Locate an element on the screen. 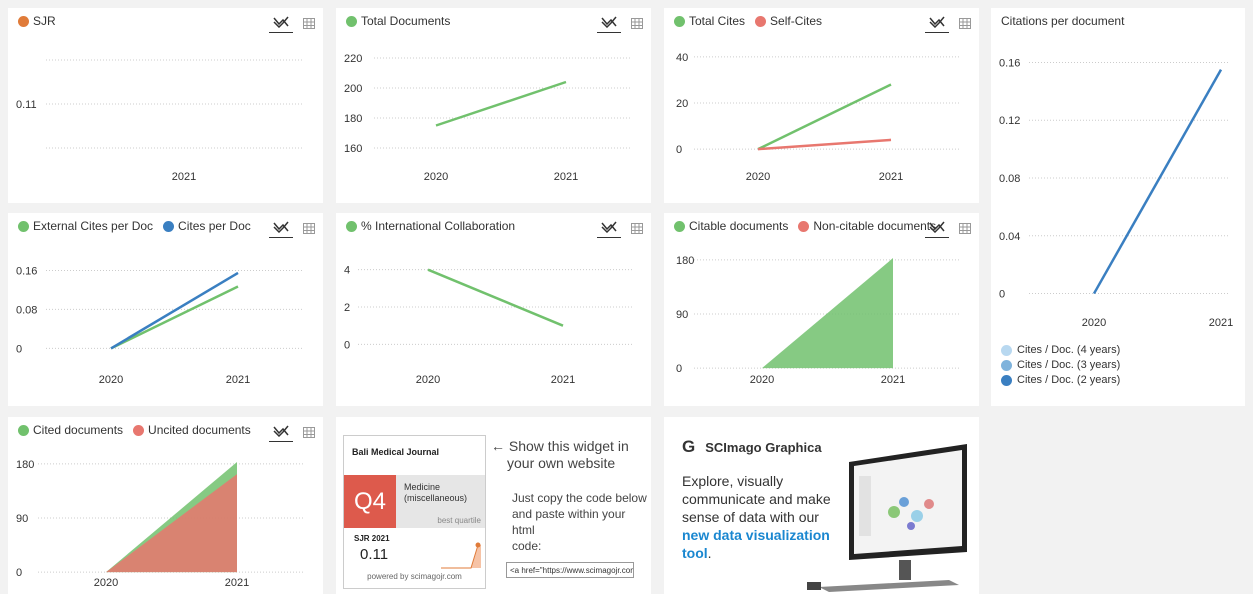 This screenshot has height=594, width=1253. external-cites-chart: 0 0.08 0.16 2020 2021 is located at coordinates (160, 325).